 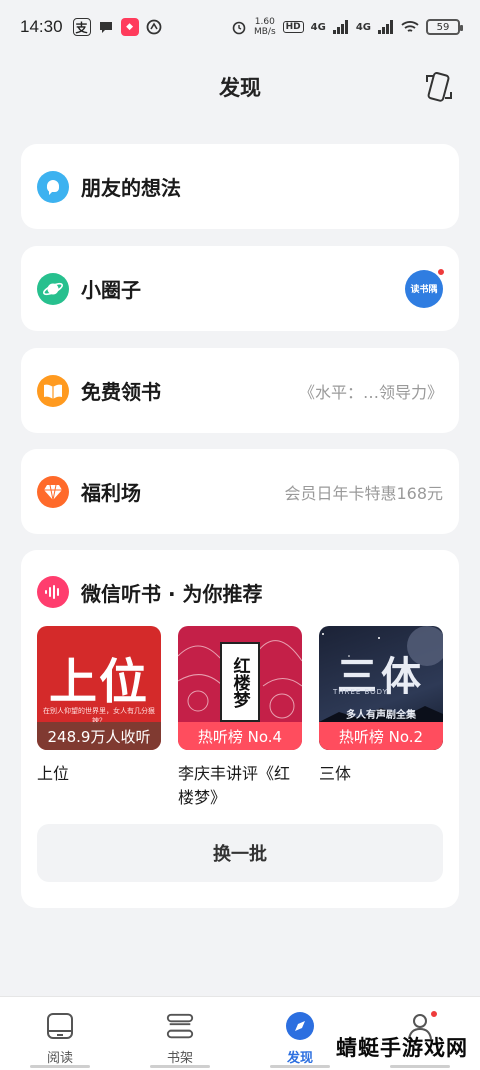 I want to click on tab-discover-label: 发现, so click(x=299, y=1058).